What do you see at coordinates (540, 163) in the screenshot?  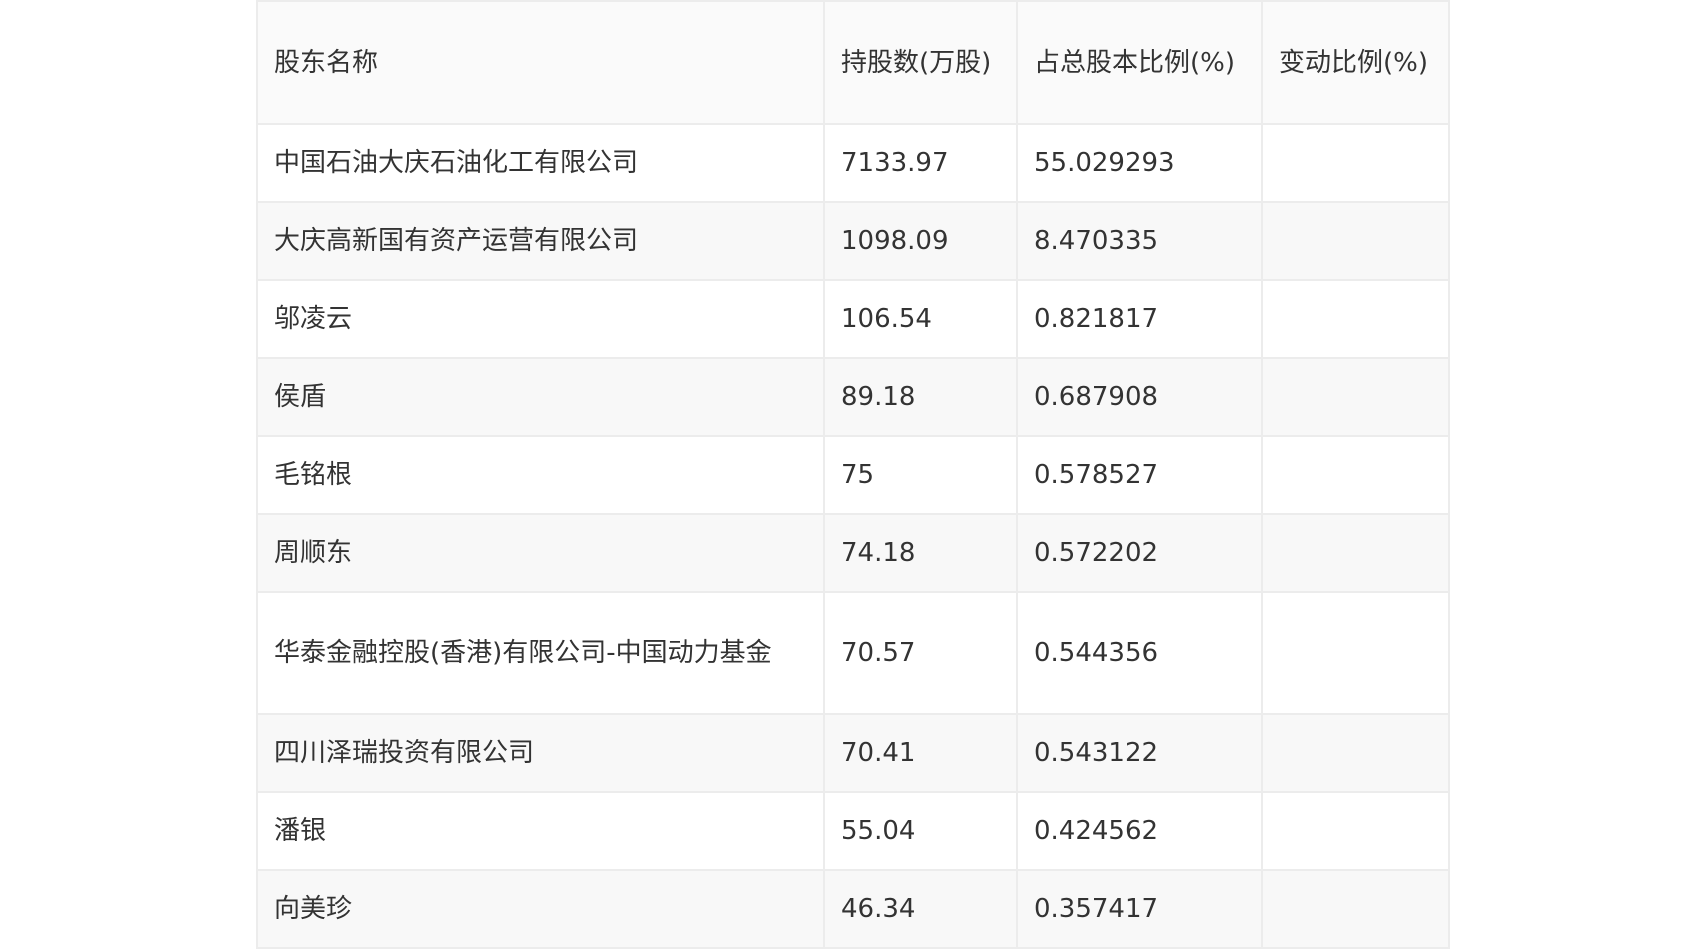 I see `cell-shareholder-name: 中国石油大庆石油化工有限公司` at bounding box center [540, 163].